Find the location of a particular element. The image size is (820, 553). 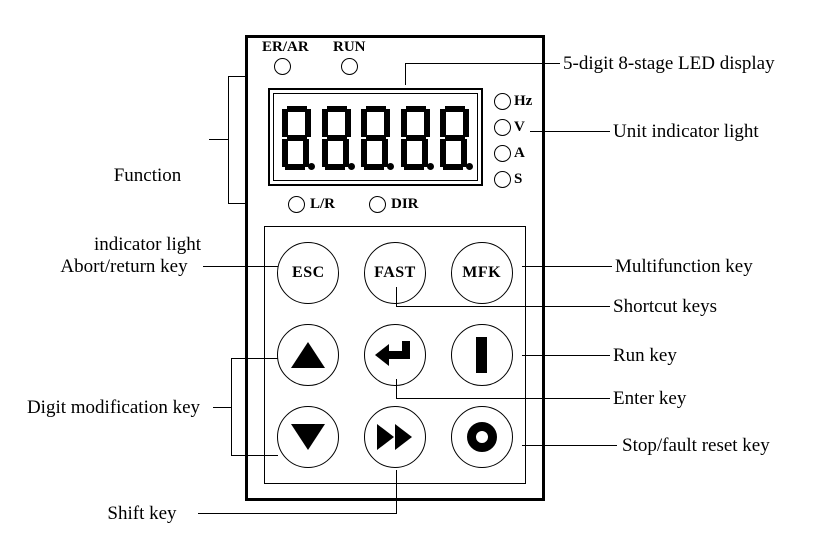

unit-s-label: S is located at coordinates (518, 179).